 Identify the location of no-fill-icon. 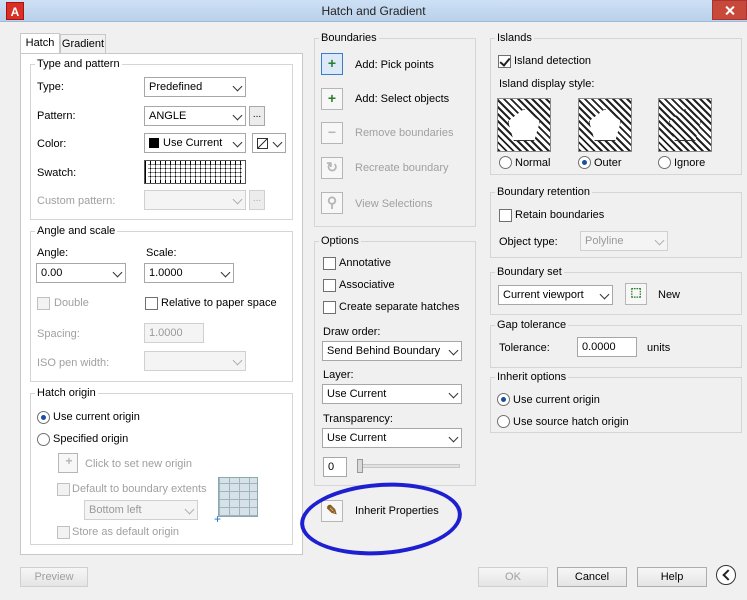
(262, 143).